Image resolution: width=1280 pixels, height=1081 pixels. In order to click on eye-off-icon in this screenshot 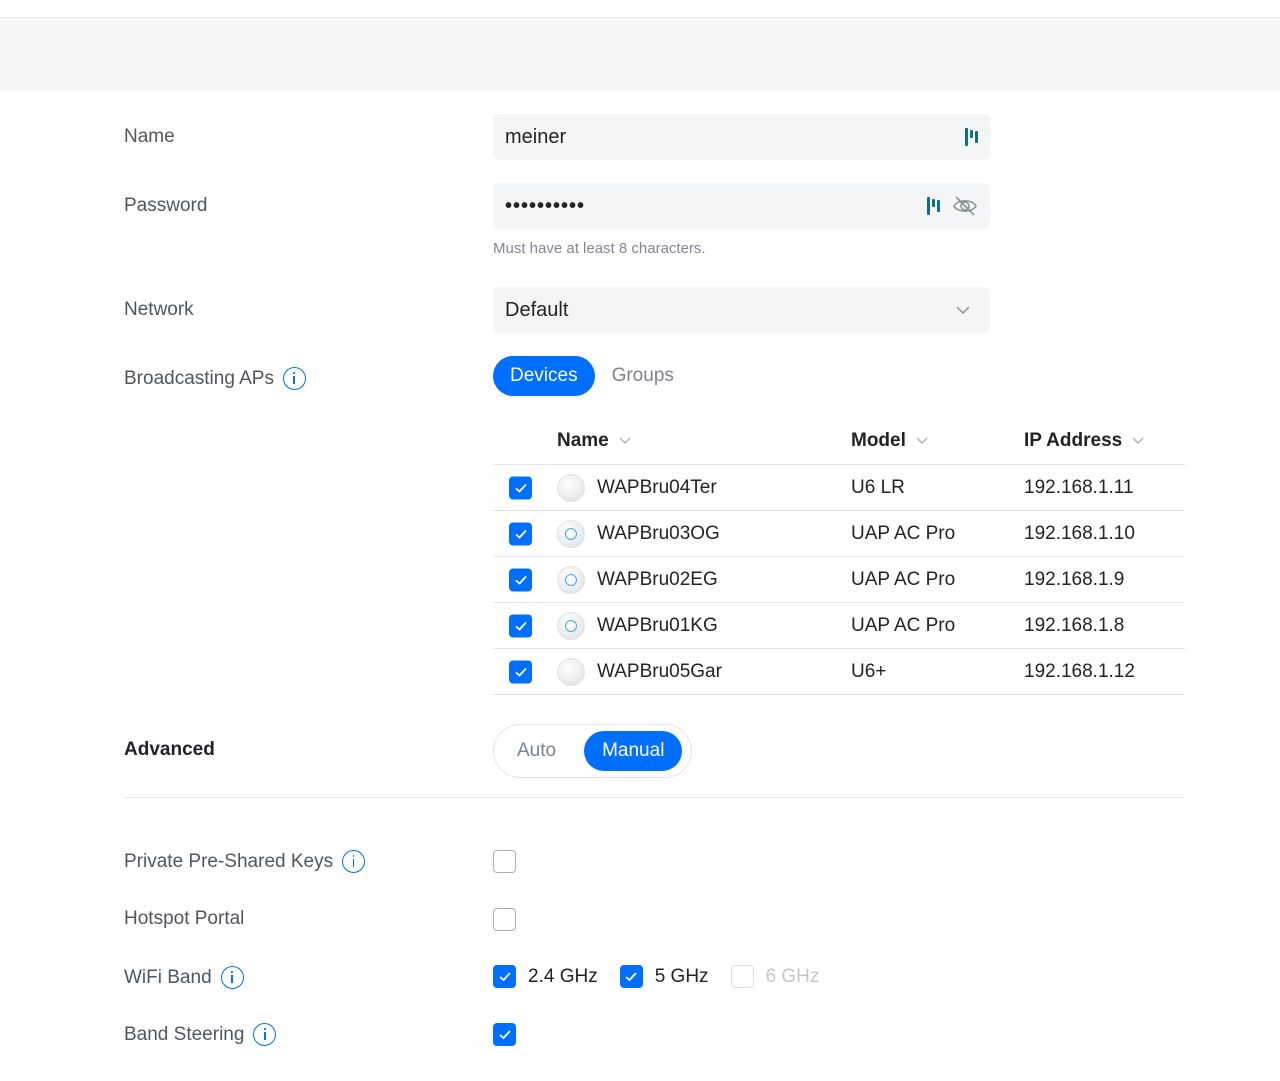, I will do `click(965, 206)`.